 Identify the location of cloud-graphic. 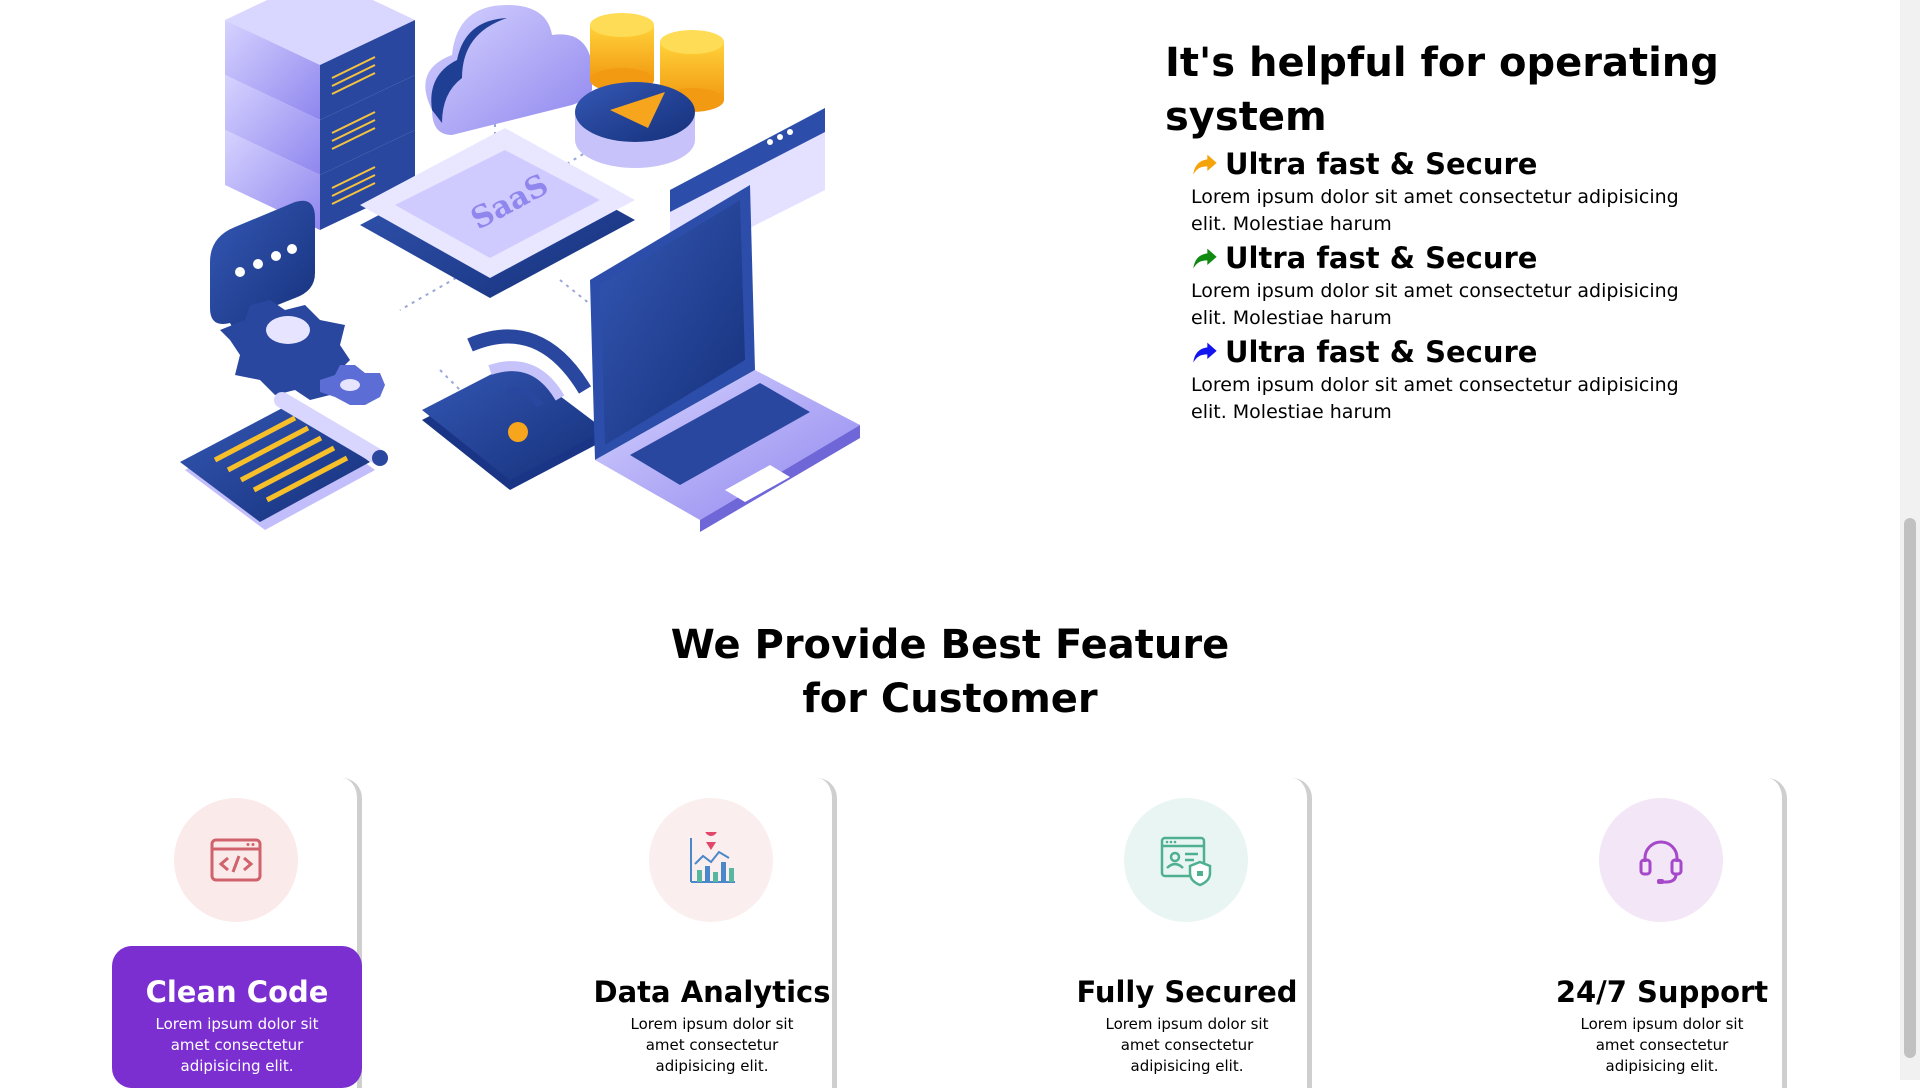
(508, 70).